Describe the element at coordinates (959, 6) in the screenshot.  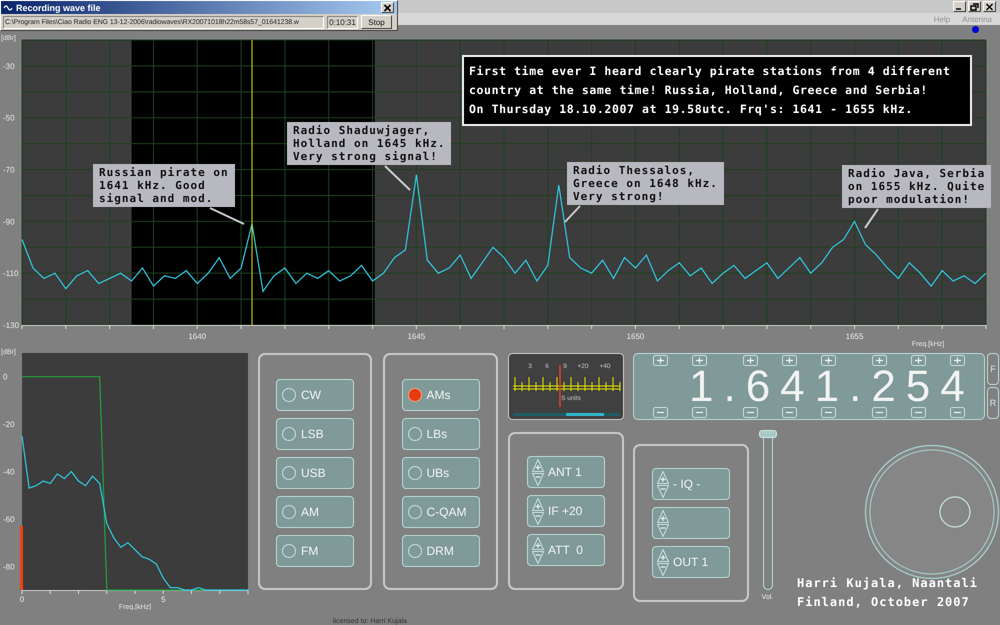
I see `minimize-button` at that location.